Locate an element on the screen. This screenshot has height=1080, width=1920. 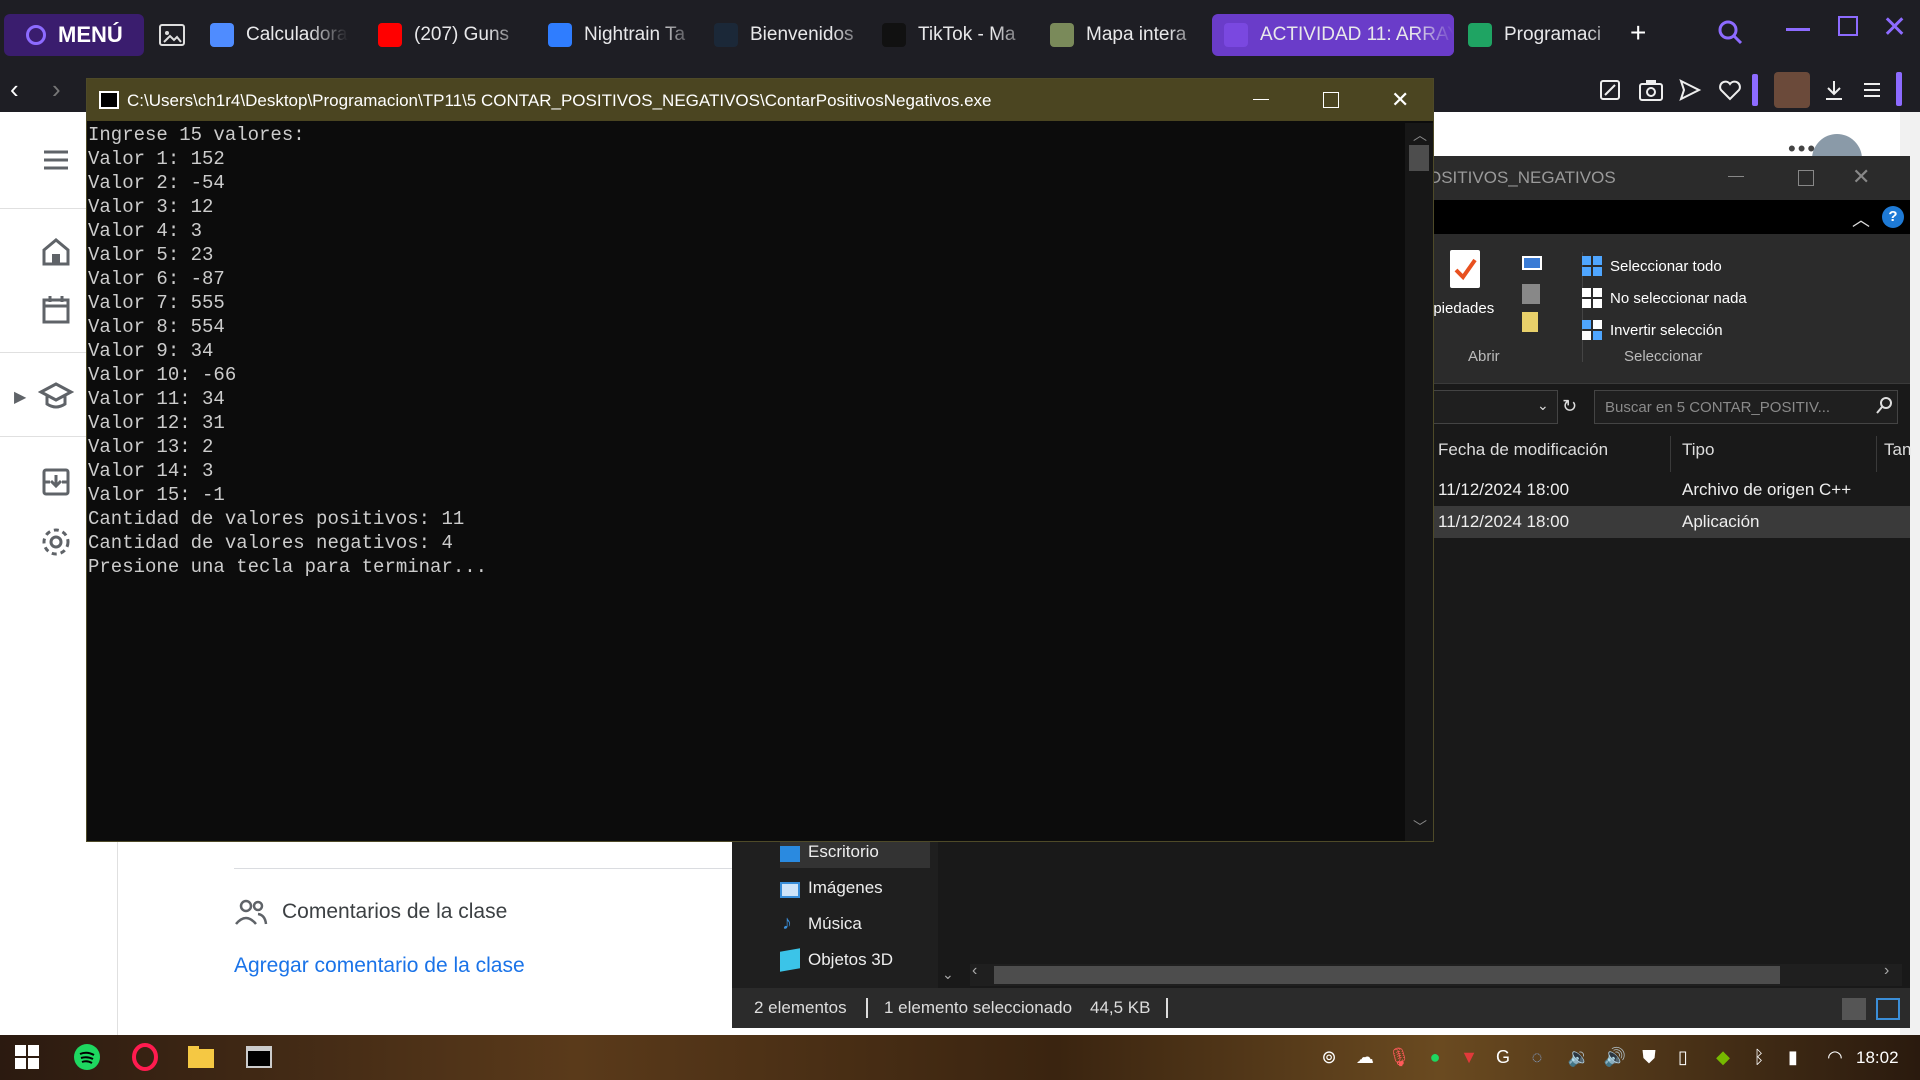
details-view-icon is located at coordinates (1854, 1009).